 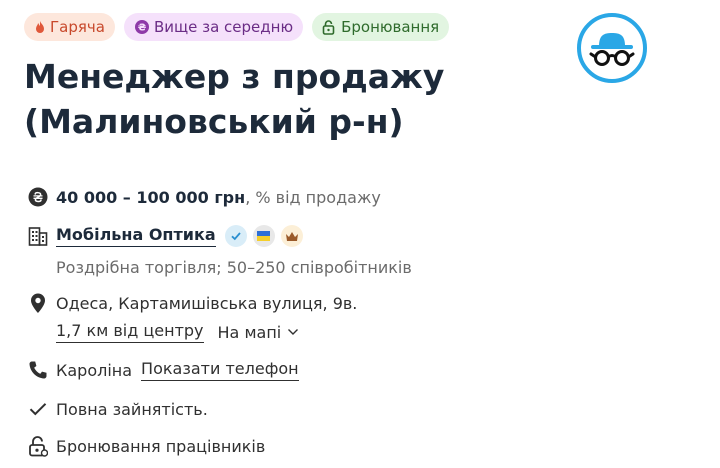 I want to click on phone-icon, so click(x=38, y=370).